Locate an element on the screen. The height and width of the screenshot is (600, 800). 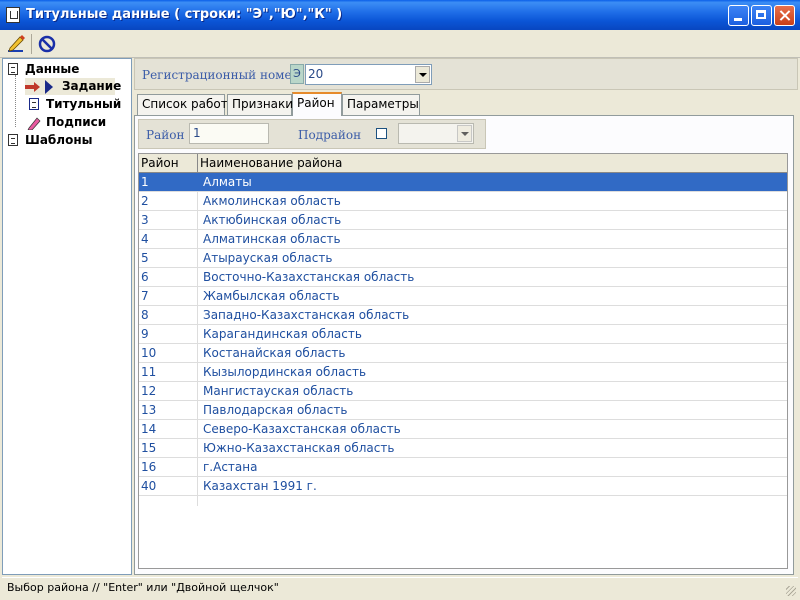
cell-code: 1 is located at coordinates (145, 182).